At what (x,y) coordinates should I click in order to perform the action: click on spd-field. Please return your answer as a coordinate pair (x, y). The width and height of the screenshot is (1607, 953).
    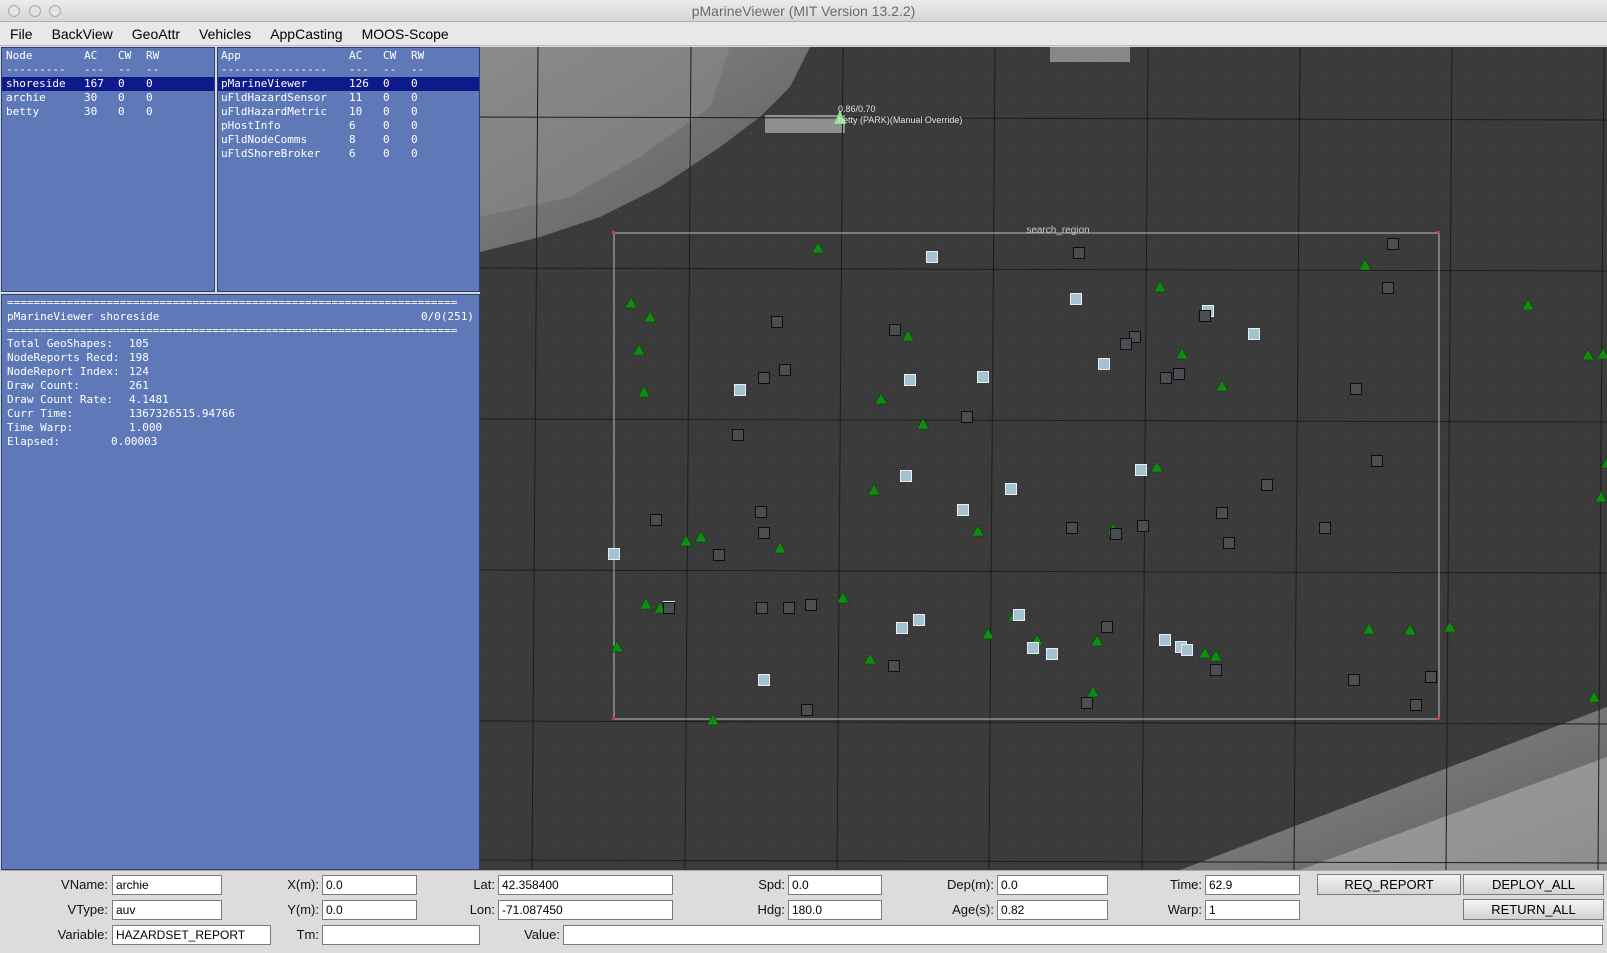
    Looking at the image, I should click on (835, 885).